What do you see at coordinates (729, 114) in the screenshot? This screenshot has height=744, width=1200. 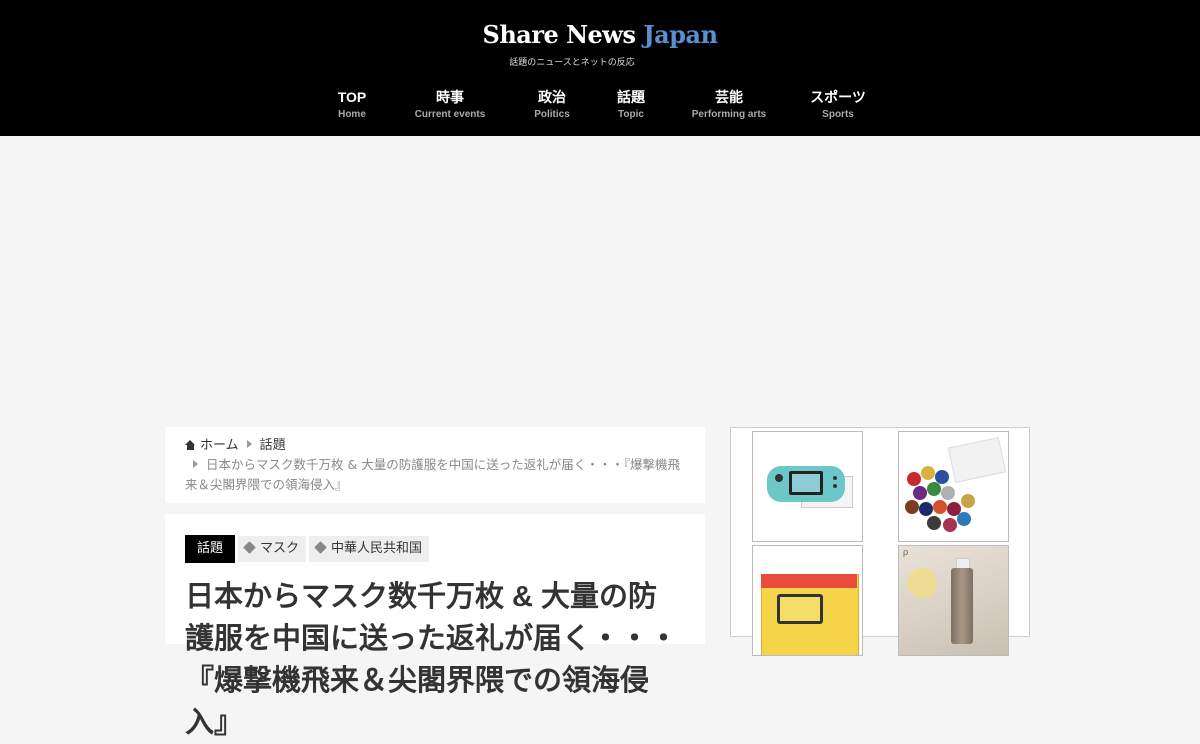 I see `nav-sublabel: Performing arts` at bounding box center [729, 114].